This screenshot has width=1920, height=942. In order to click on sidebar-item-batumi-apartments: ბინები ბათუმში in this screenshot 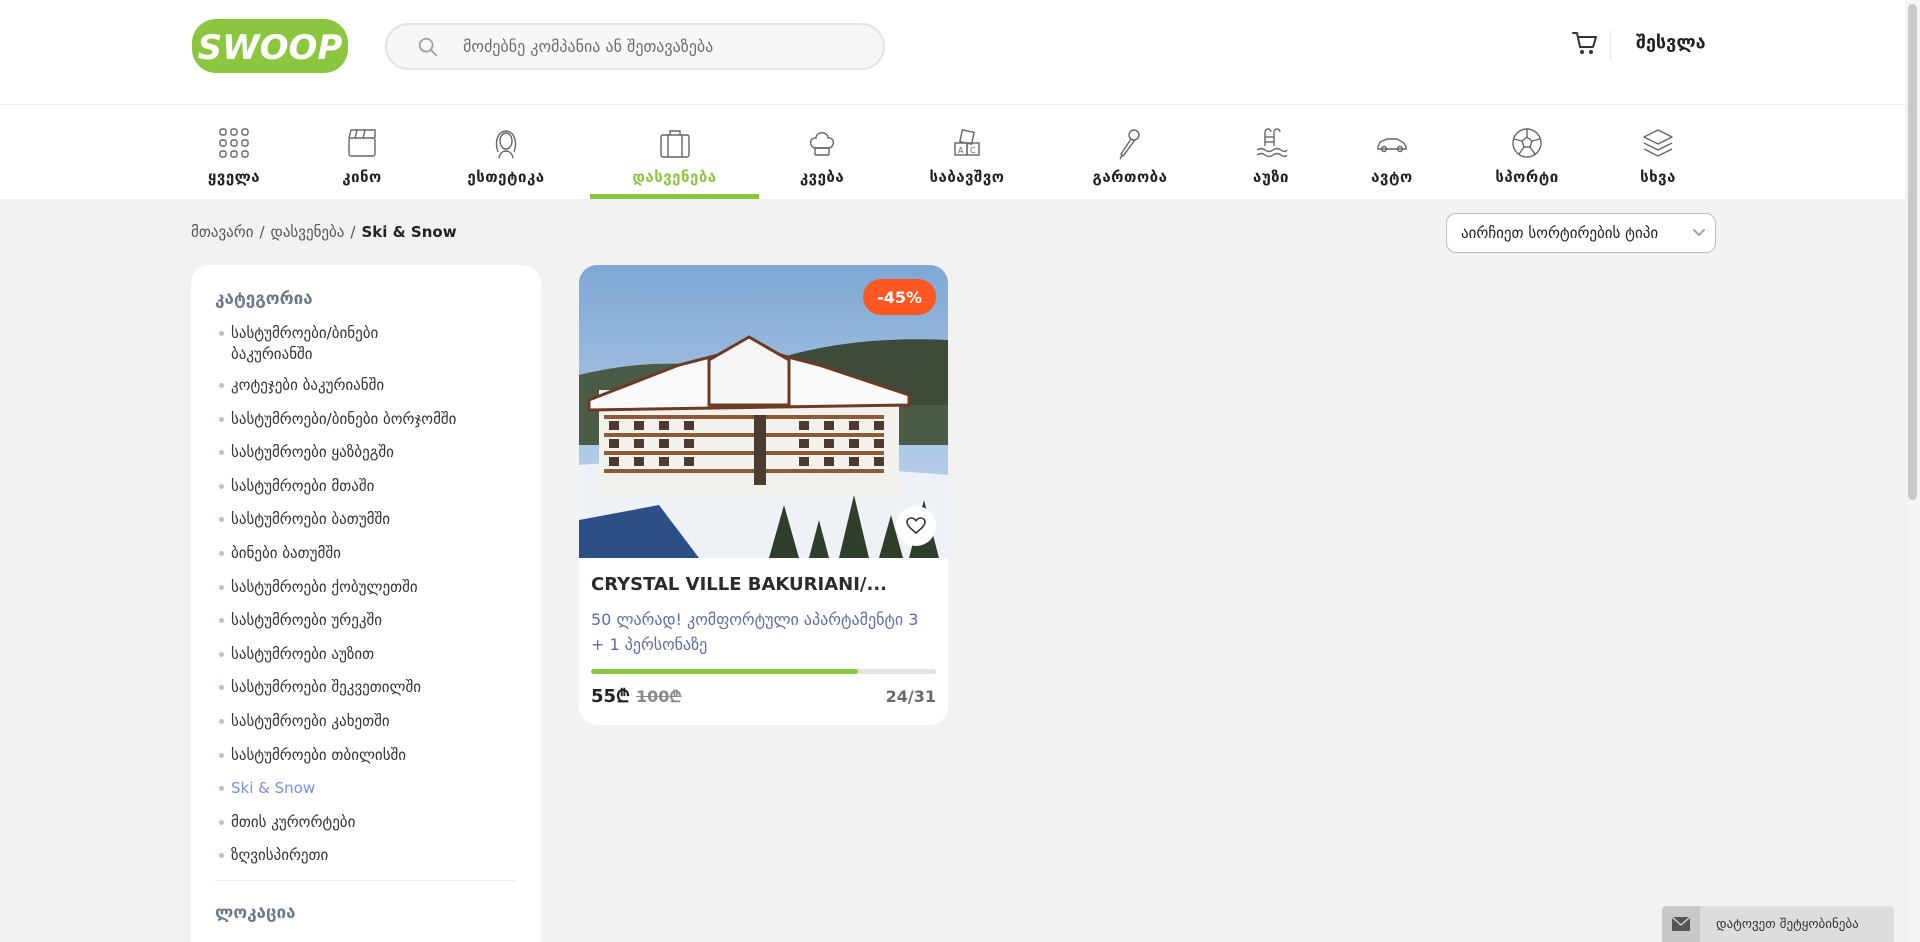, I will do `click(365, 553)`.